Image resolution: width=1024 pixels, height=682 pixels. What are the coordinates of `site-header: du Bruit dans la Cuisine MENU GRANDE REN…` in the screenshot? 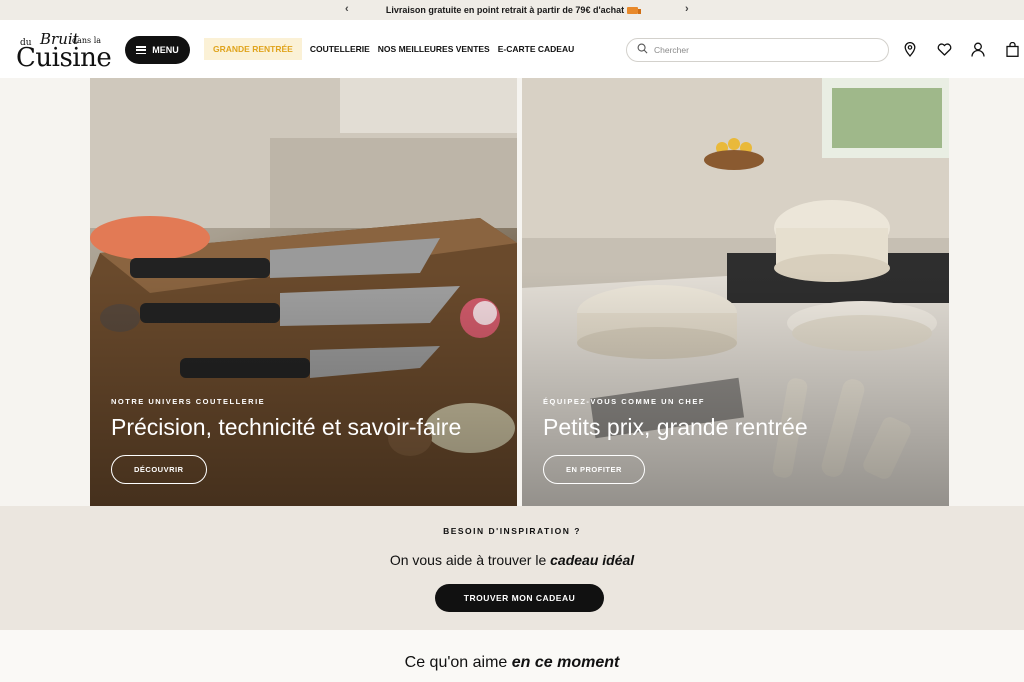 It's located at (512, 49).